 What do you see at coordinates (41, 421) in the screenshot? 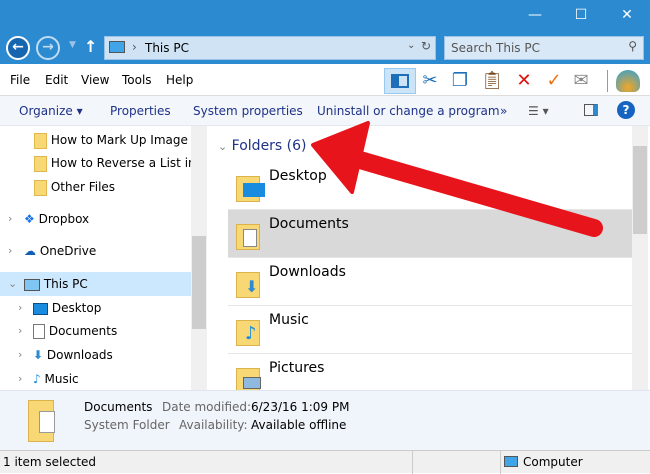
I see `documents-folder-icon` at bounding box center [41, 421].